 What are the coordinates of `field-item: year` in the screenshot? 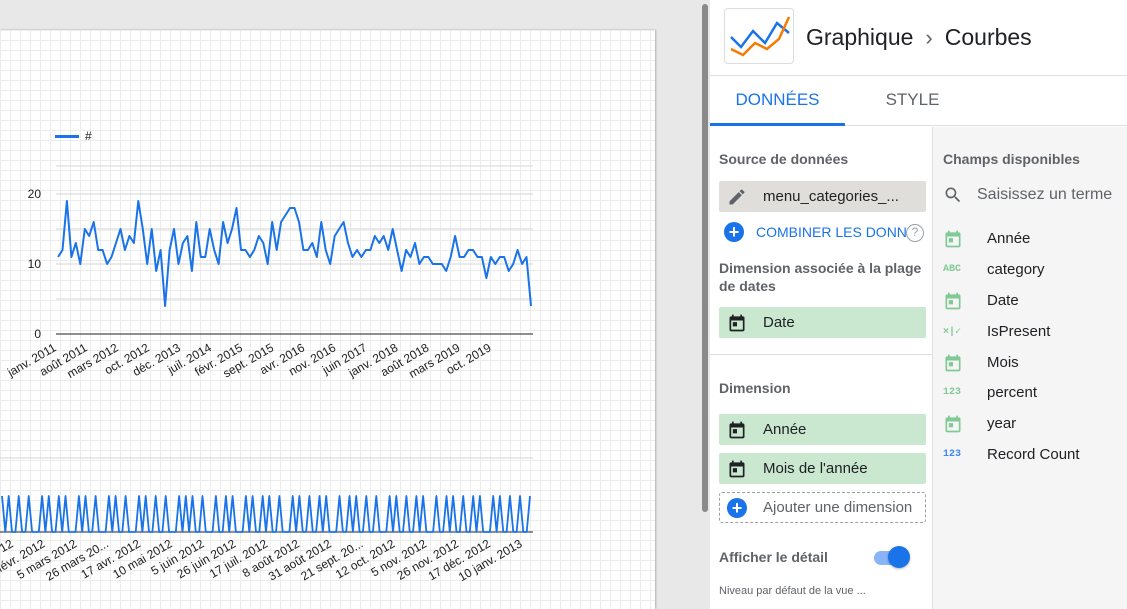 It's located at (979, 423).